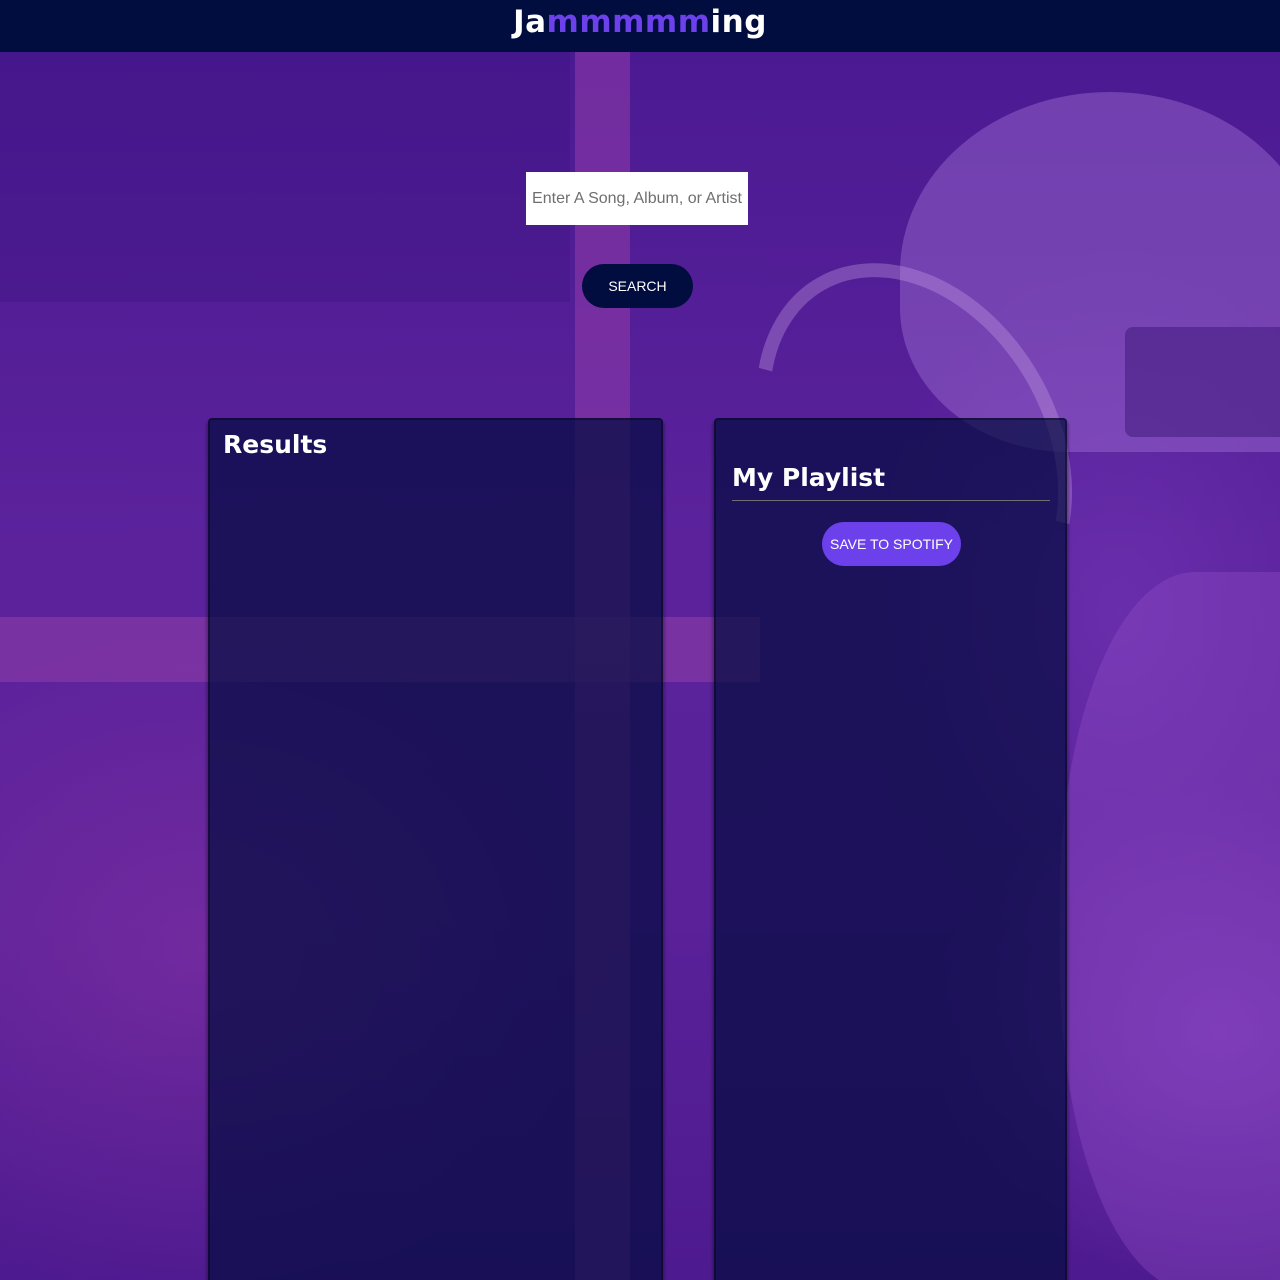 This screenshot has height=1280, width=1280. What do you see at coordinates (530, 22) in the screenshot?
I see `logo-prefix: Ja` at bounding box center [530, 22].